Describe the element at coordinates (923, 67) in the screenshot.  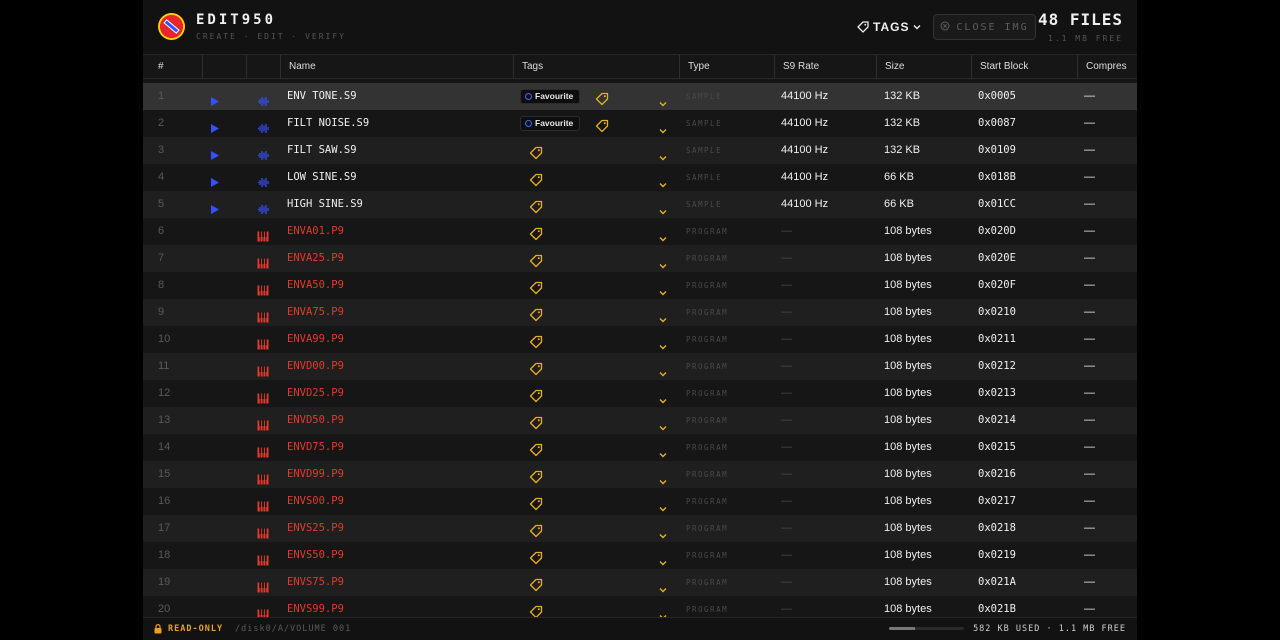
I see `column-header-size: Size` at that location.